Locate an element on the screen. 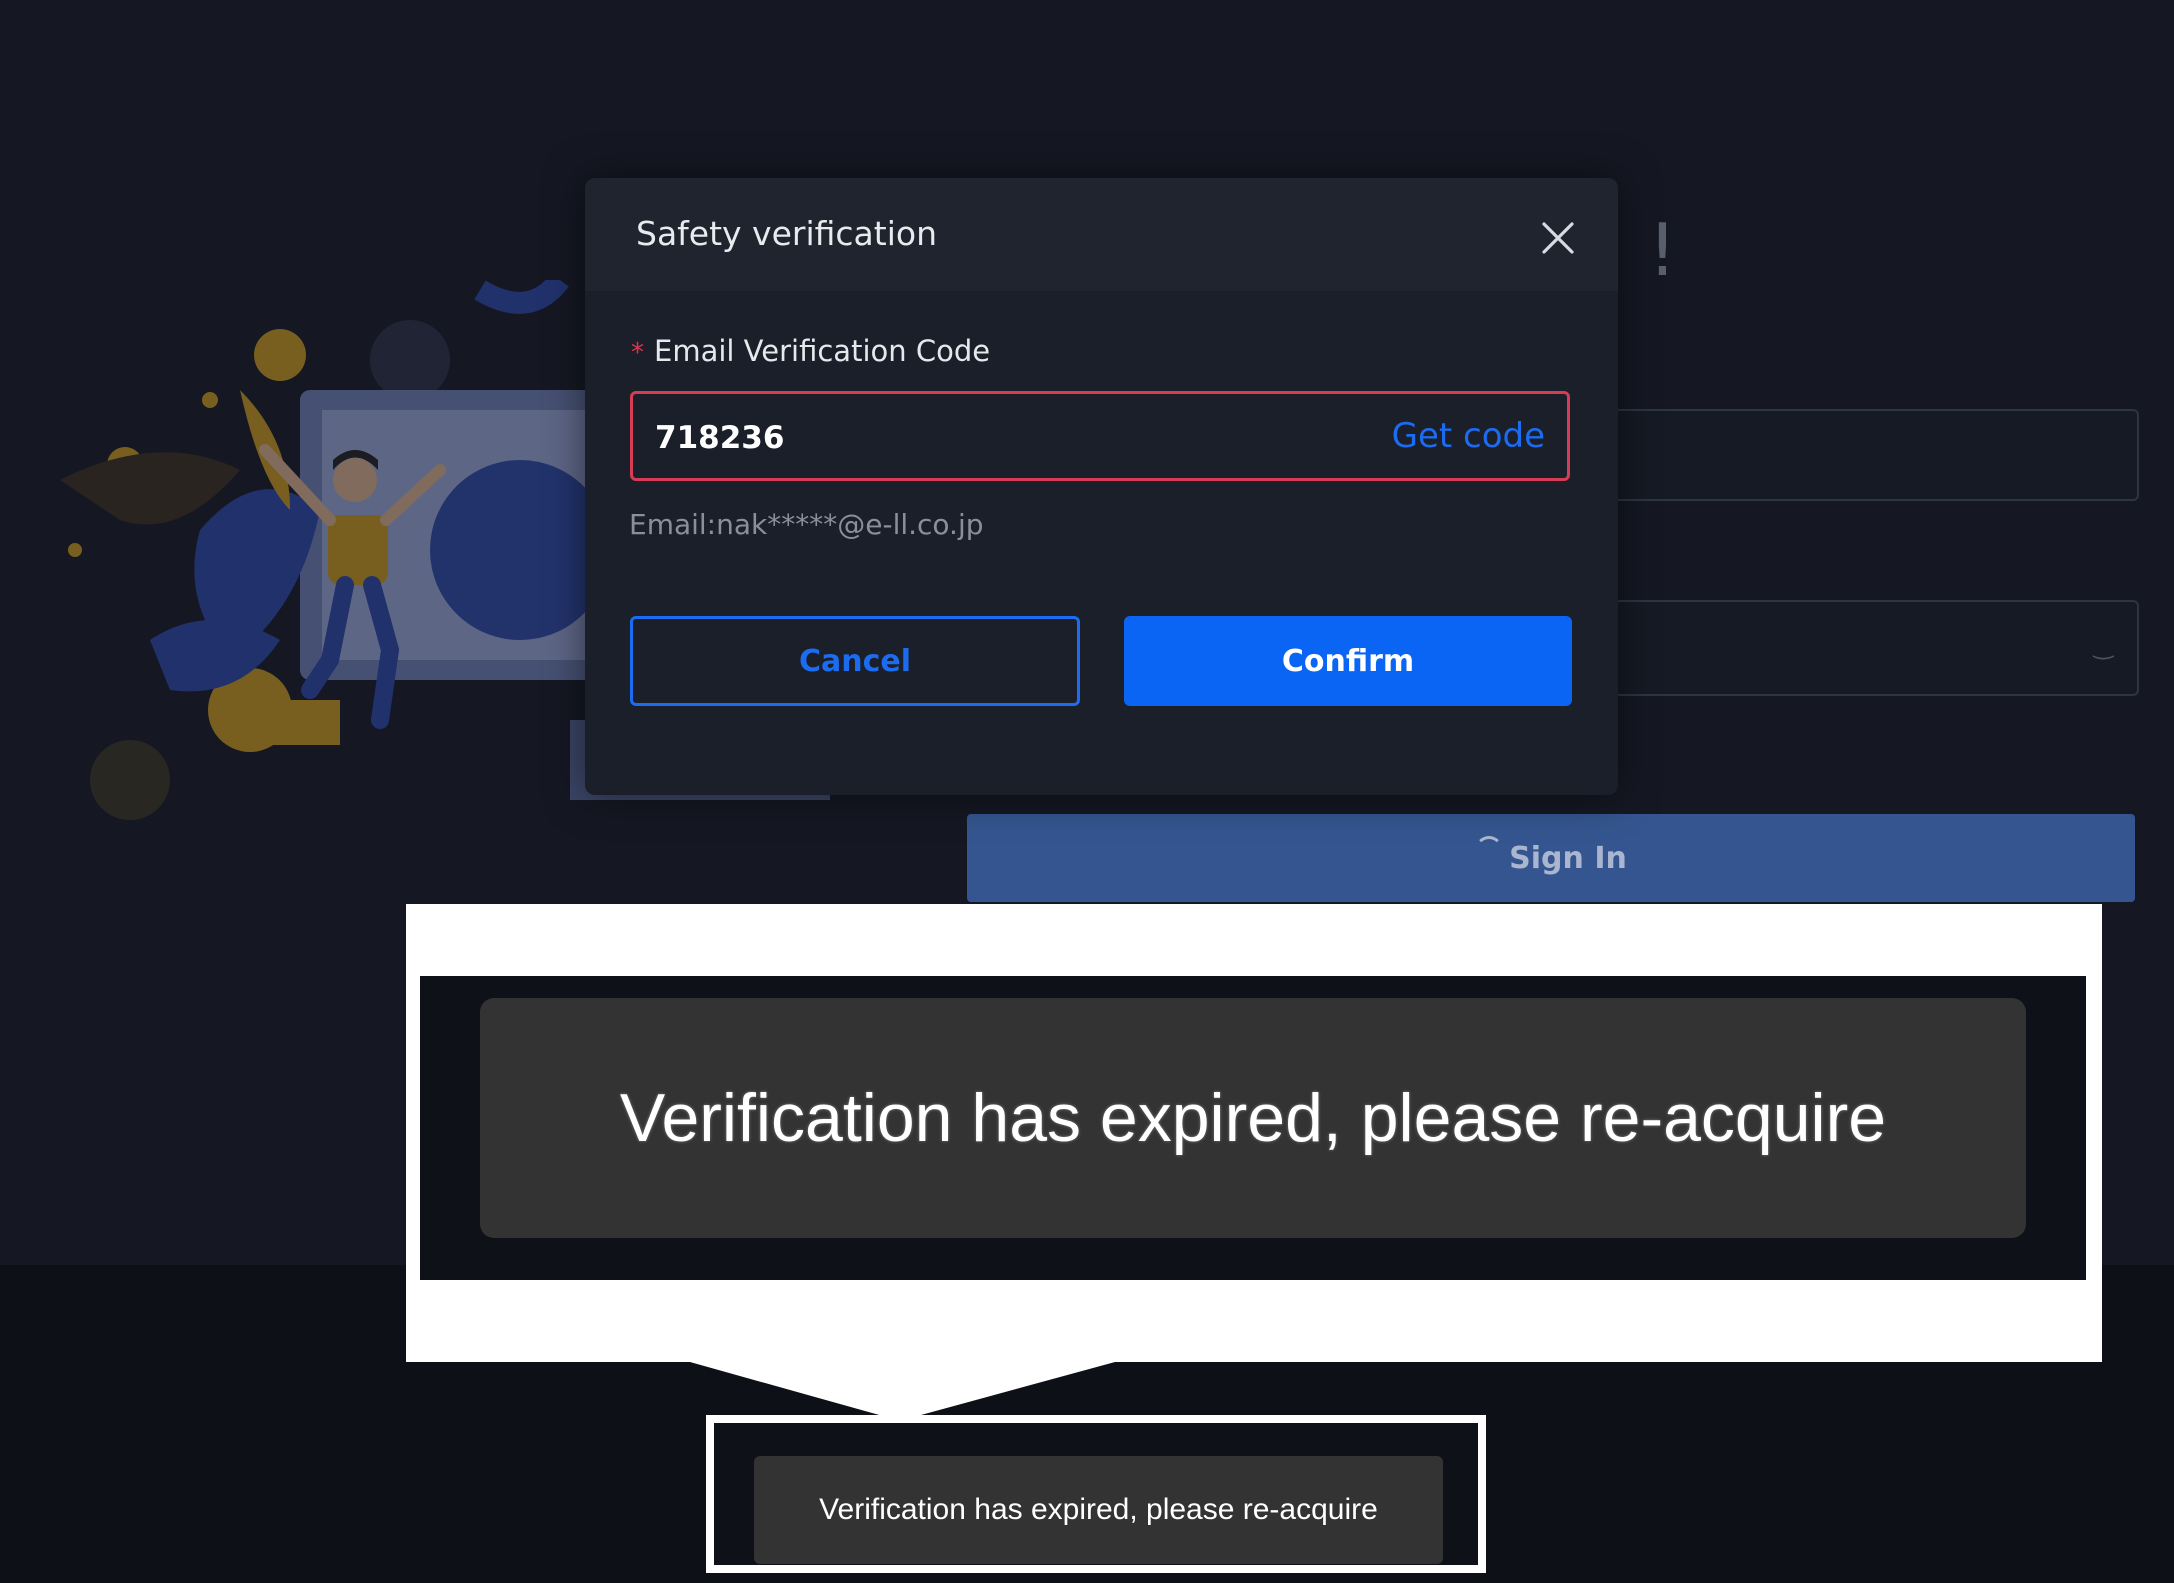  zoom-callout-pointer is located at coordinates (902, 1390).